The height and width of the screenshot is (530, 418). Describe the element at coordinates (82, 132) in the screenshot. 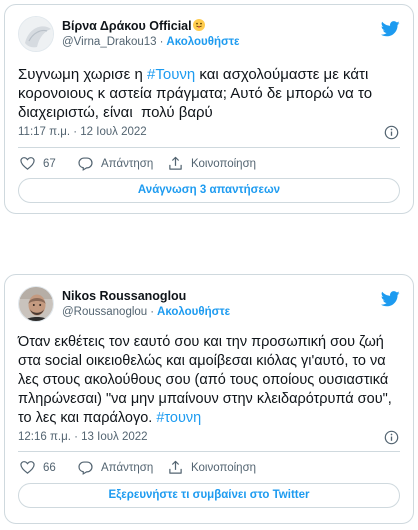

I see `timestamp: 11:17 π.μ. · 12 Ιουλ 2022` at that location.